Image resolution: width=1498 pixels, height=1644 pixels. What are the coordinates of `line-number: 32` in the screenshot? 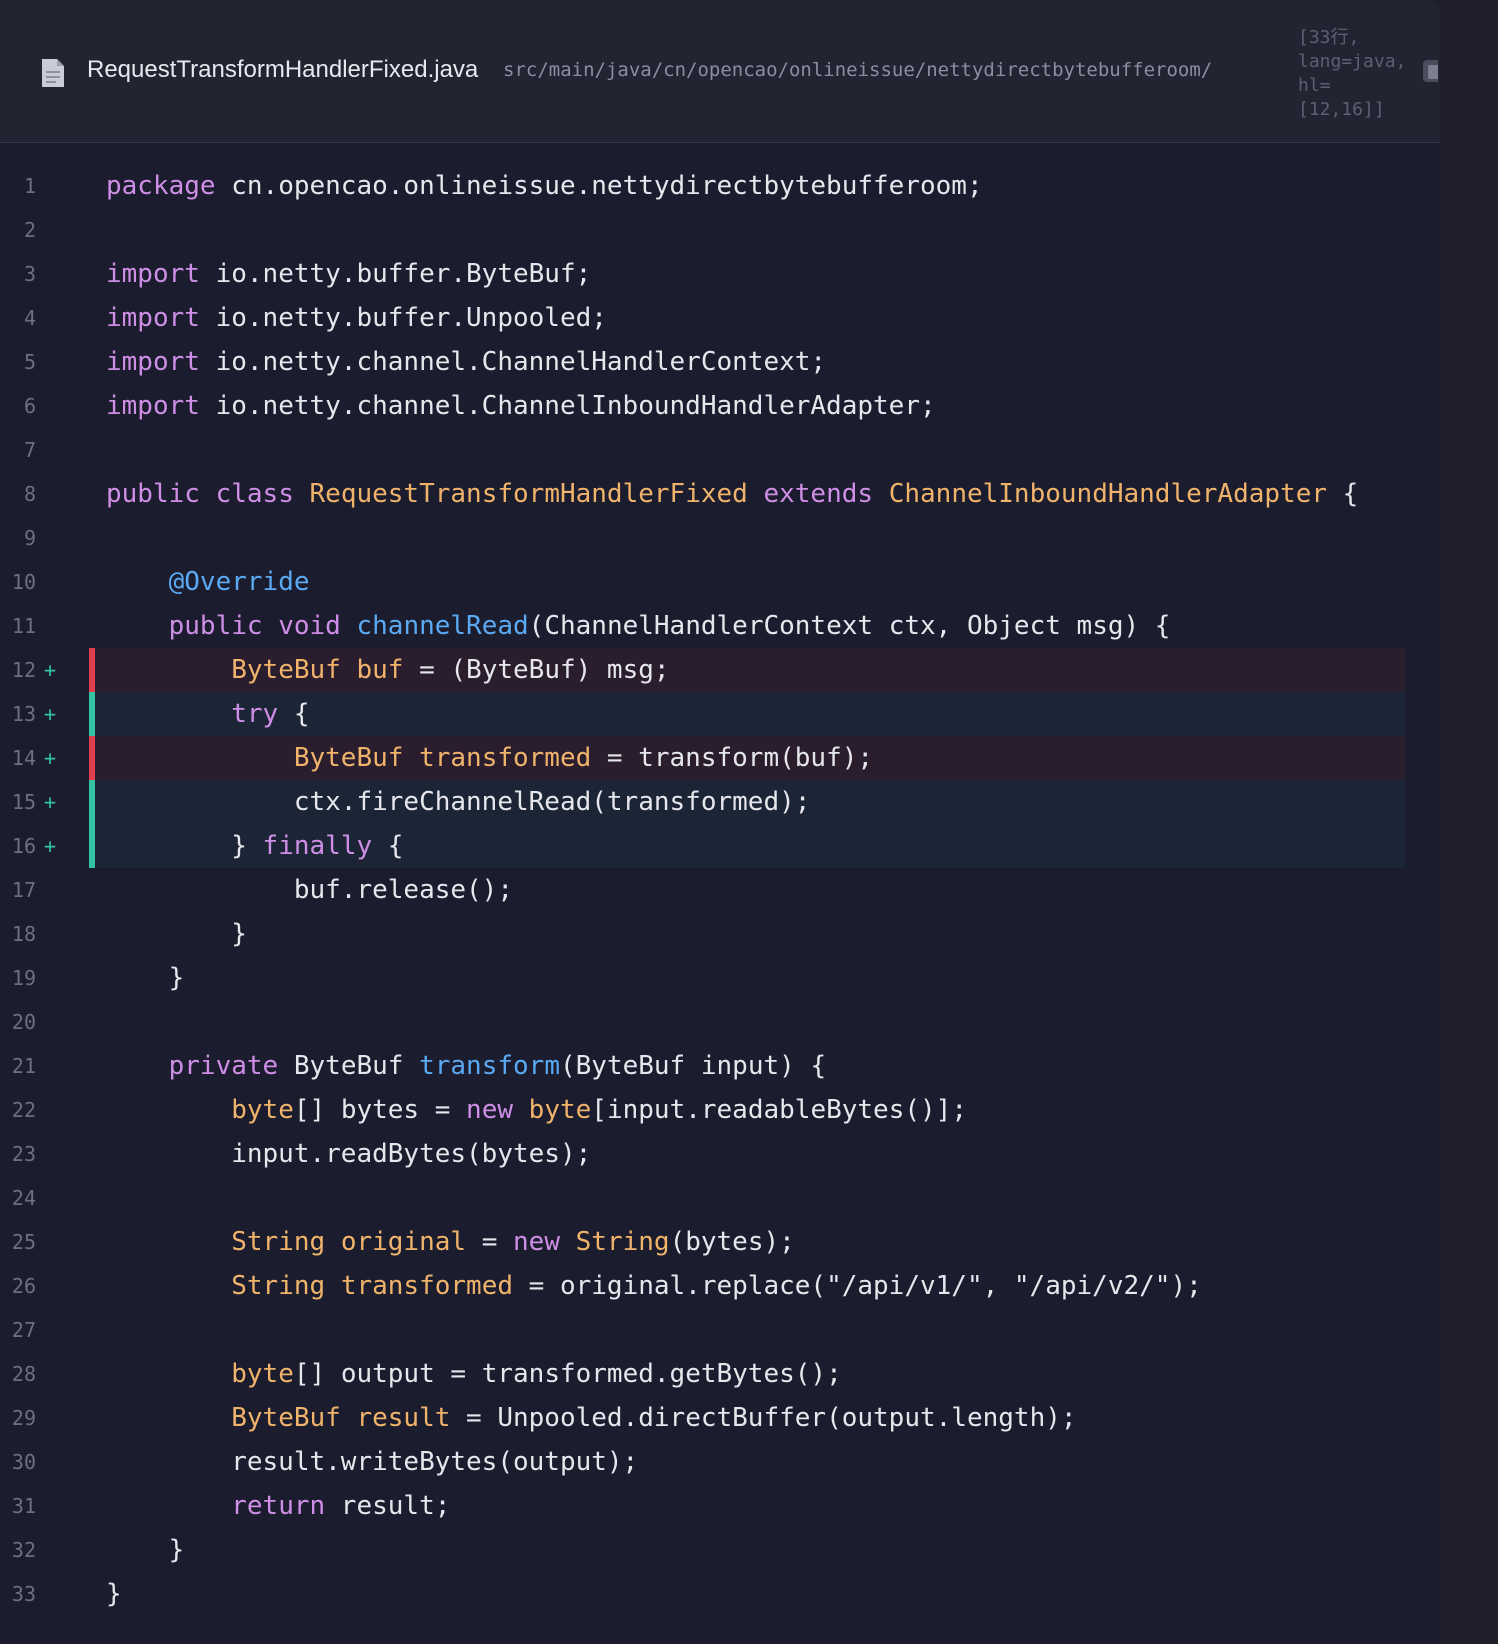 It's located at (23, 1550).